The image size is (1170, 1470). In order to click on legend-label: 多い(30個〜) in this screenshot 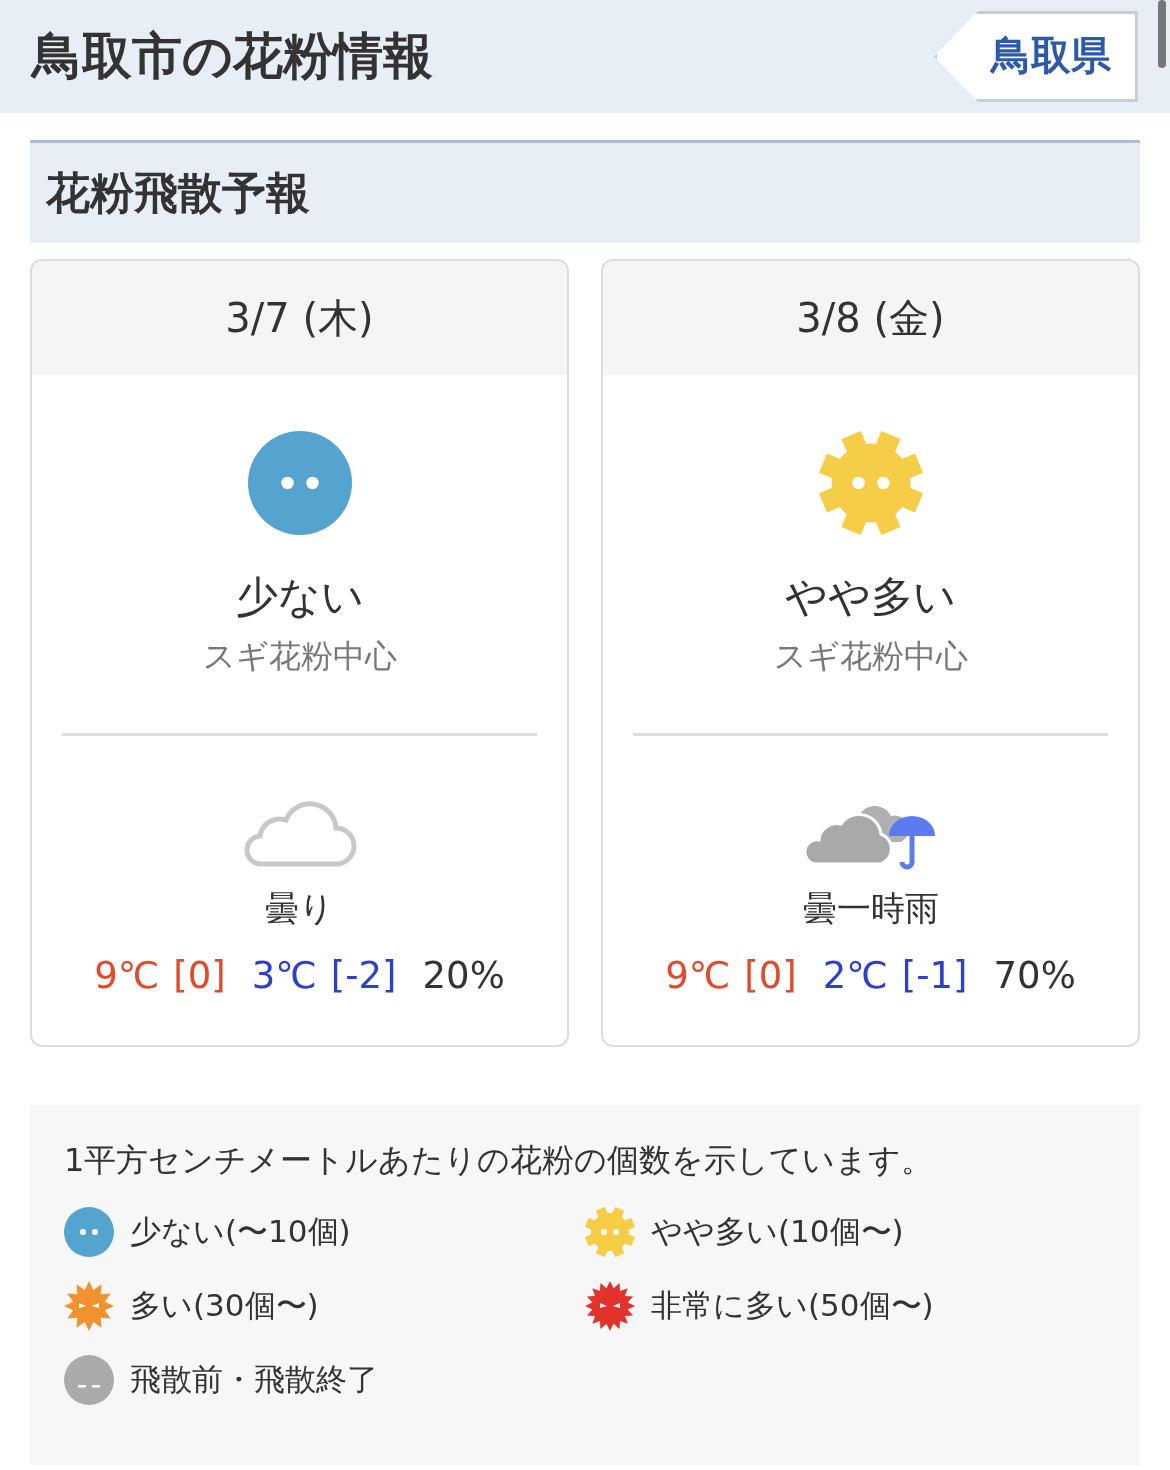, I will do `click(224, 1305)`.